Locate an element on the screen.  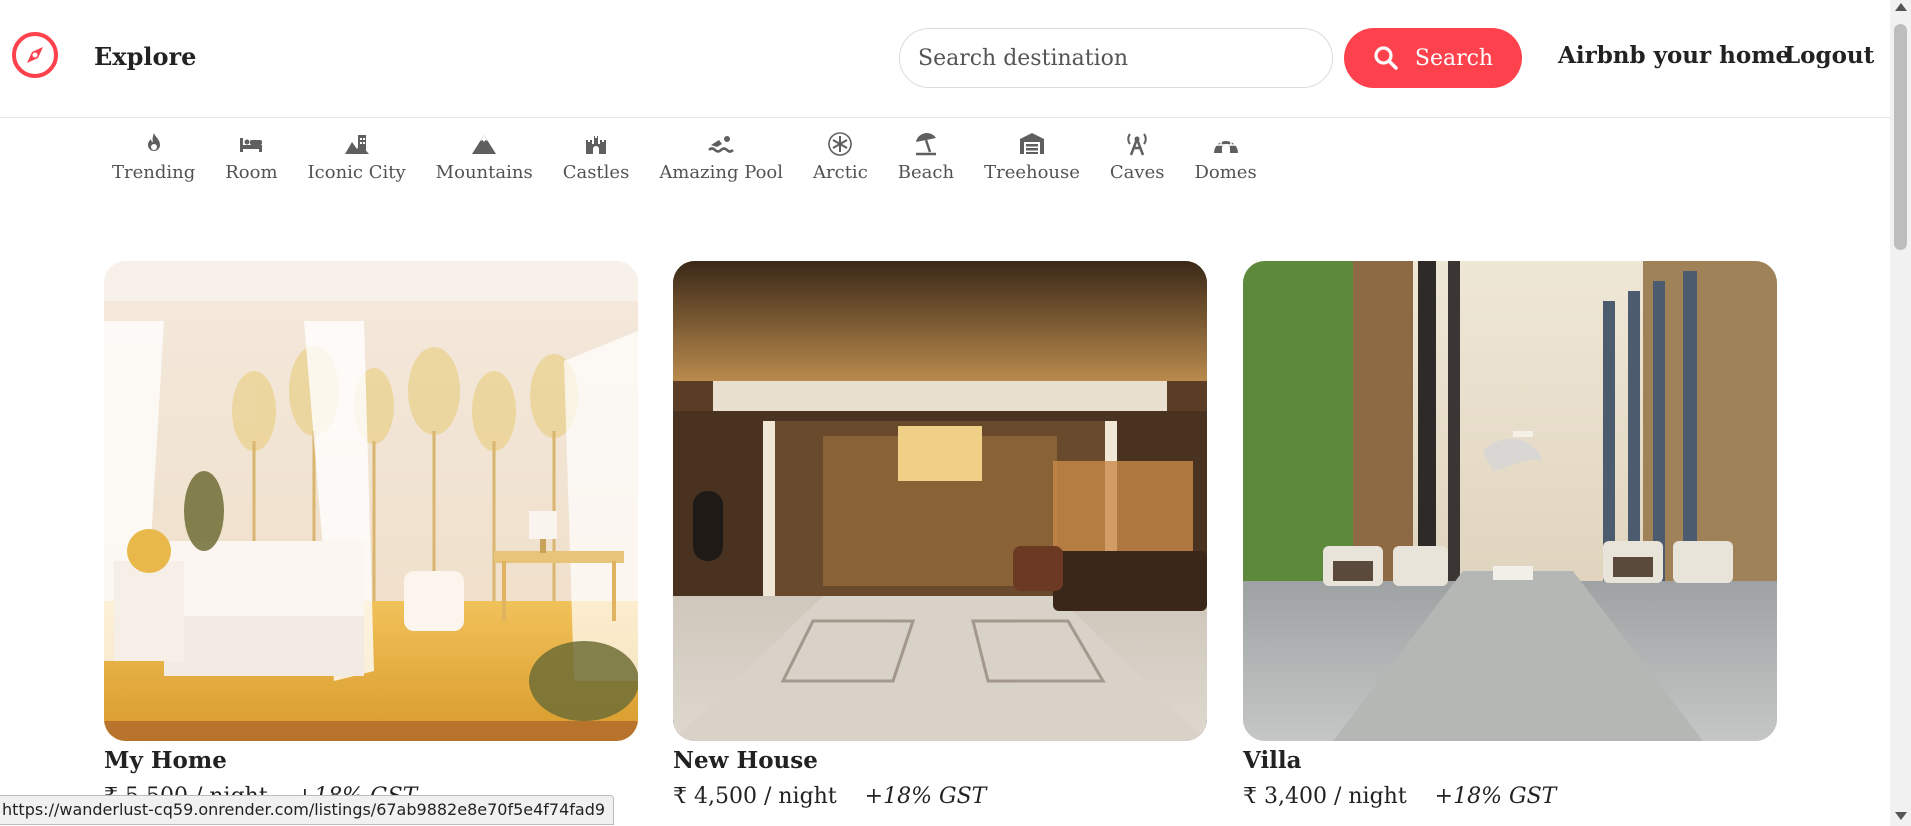
city-icon is located at coordinates (356, 144).